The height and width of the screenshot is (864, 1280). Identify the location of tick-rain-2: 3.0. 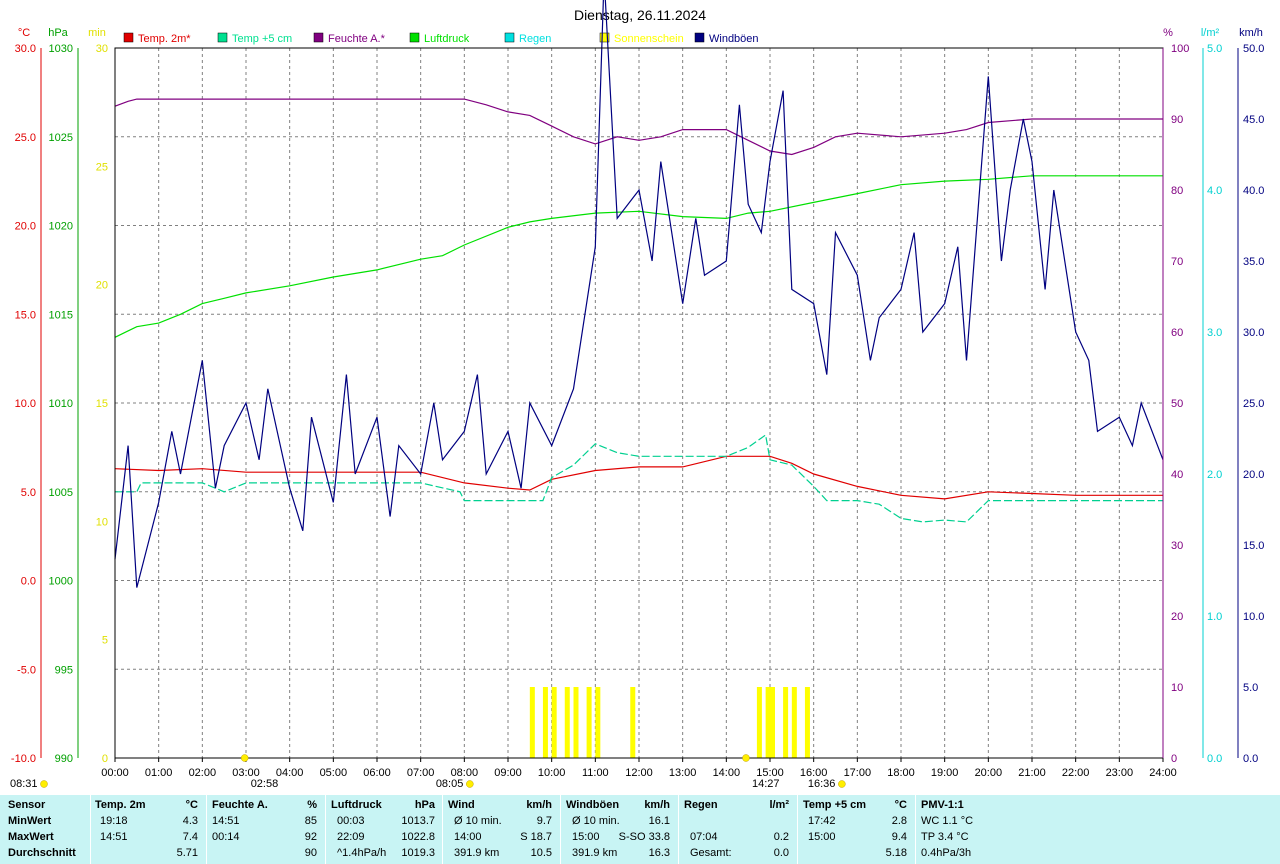
(1214, 333).